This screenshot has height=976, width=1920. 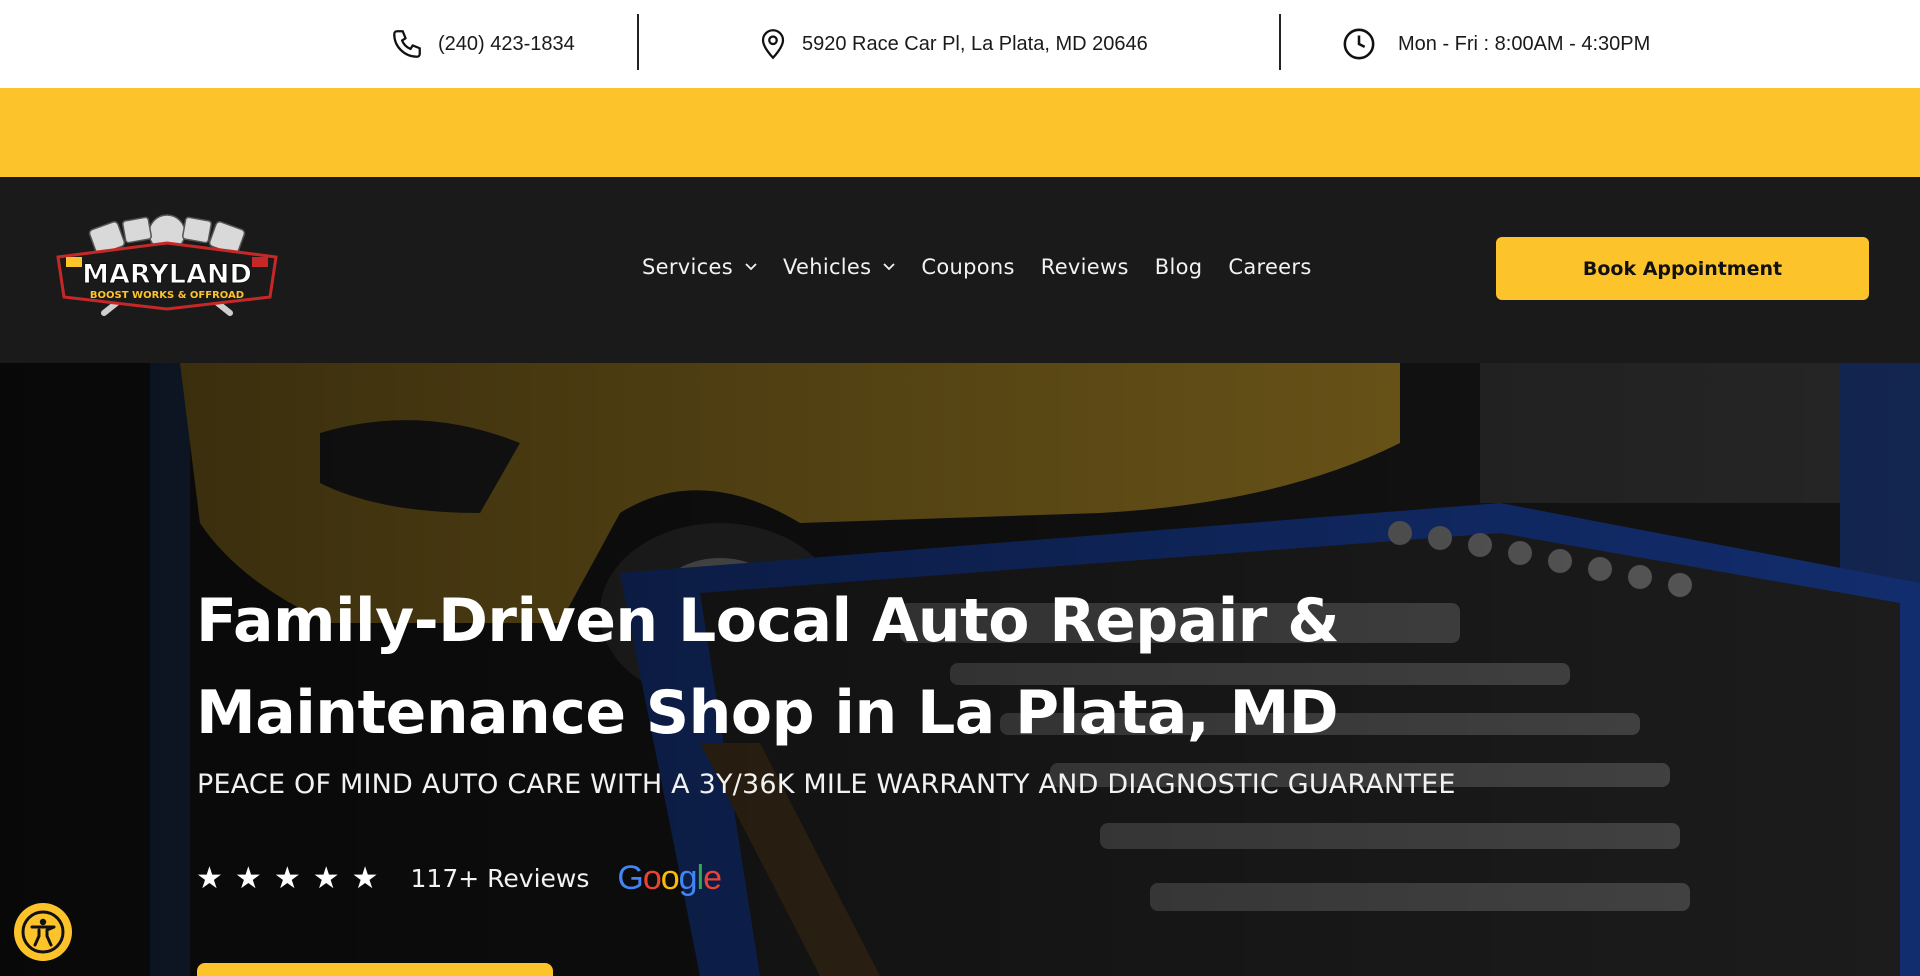 I want to click on nav-blog-label: Blog, so click(x=1179, y=267).